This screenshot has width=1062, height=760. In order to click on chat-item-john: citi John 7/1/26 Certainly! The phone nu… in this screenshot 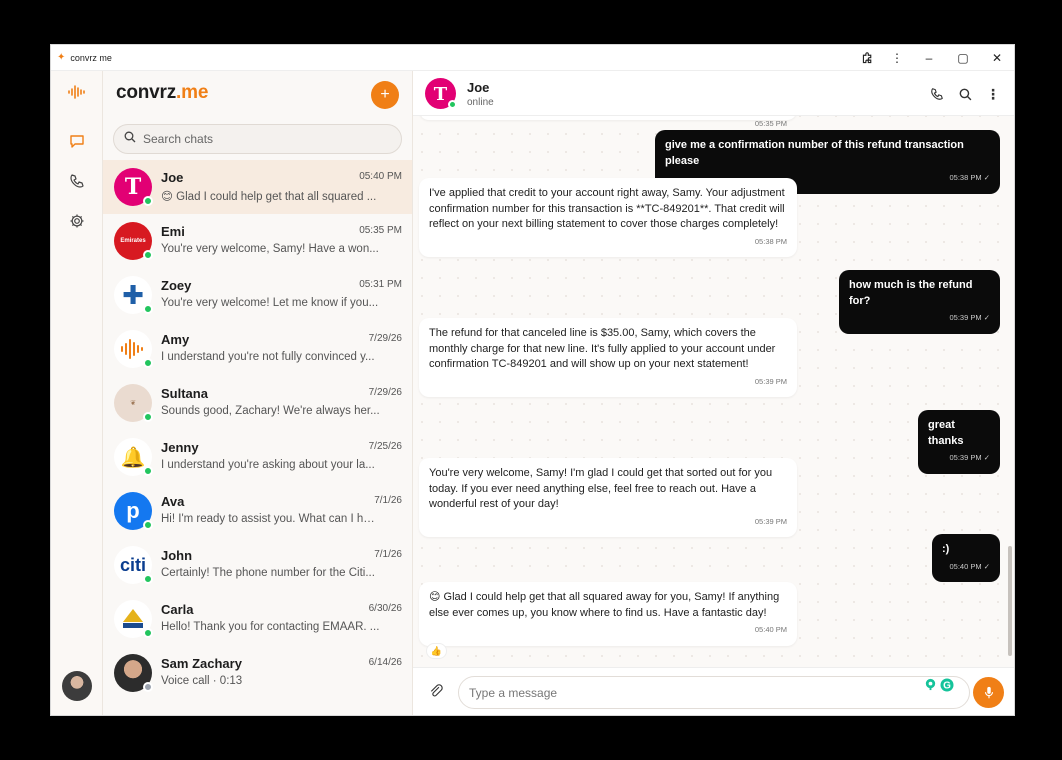, I will do `click(257, 565)`.